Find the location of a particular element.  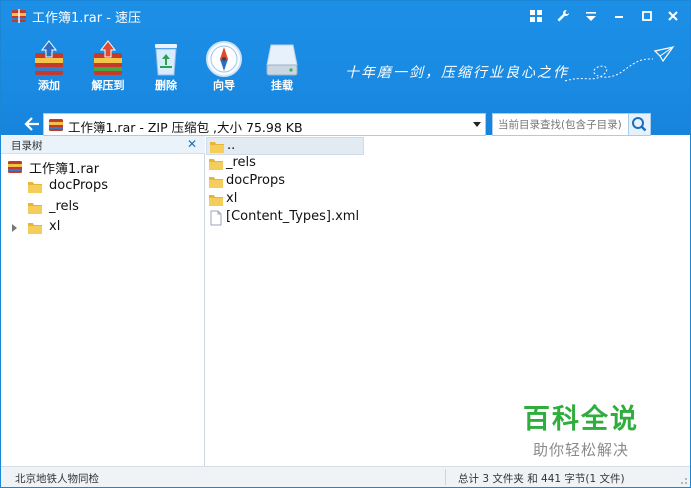

list-item-label: _rels is located at coordinates (241, 162).